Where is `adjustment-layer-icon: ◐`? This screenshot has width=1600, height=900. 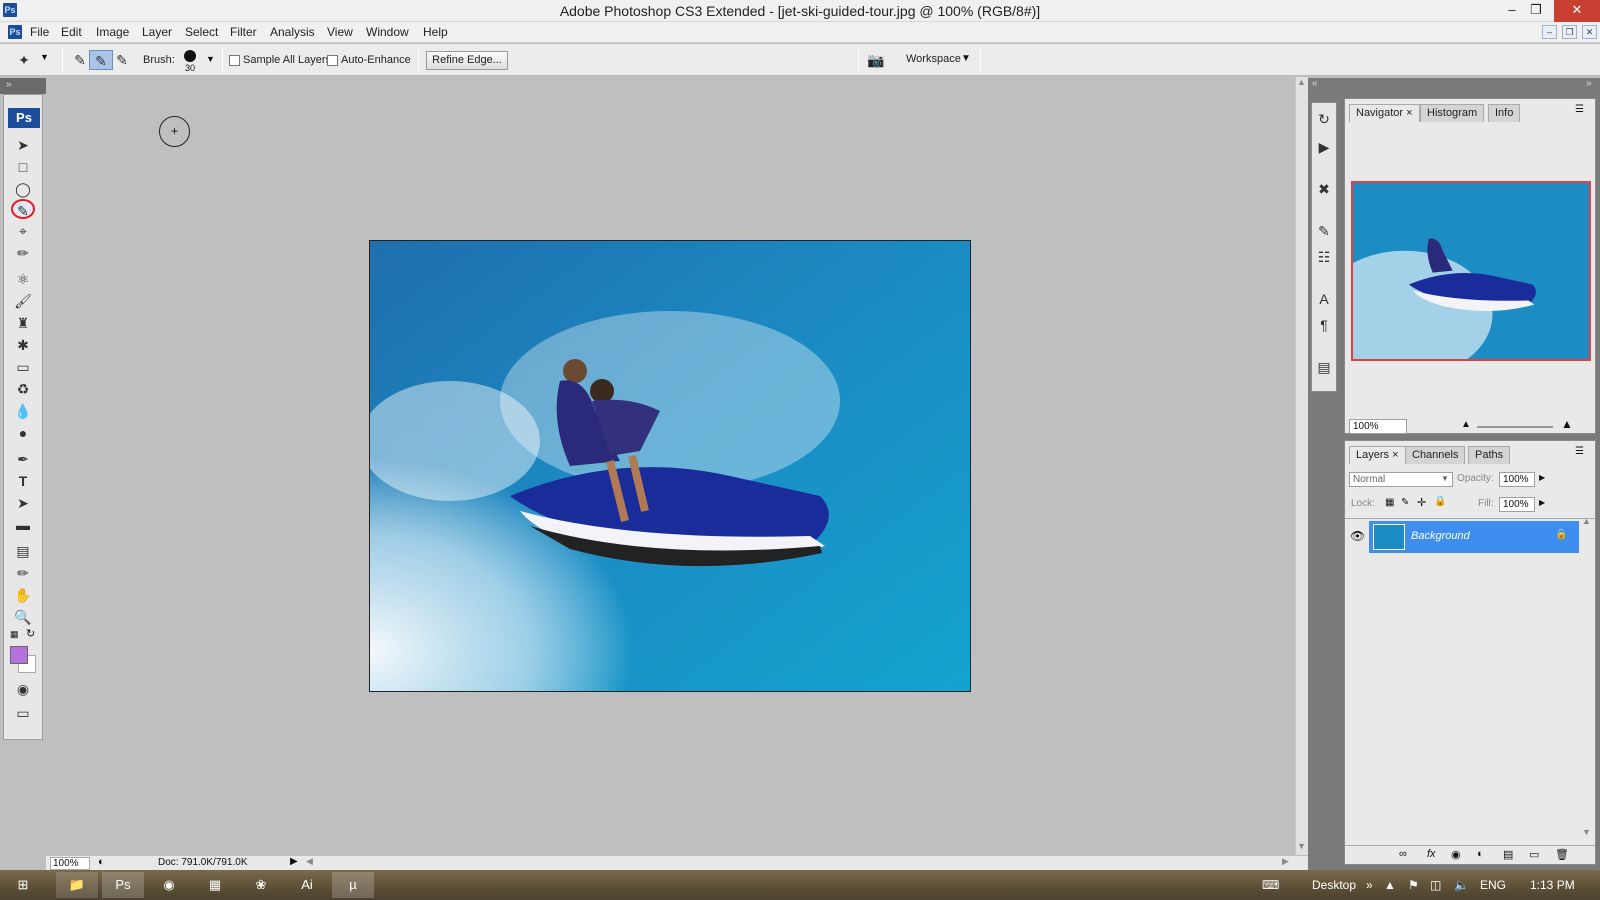
adjustment-layer-icon: ◐ is located at coordinates (1480, 854).